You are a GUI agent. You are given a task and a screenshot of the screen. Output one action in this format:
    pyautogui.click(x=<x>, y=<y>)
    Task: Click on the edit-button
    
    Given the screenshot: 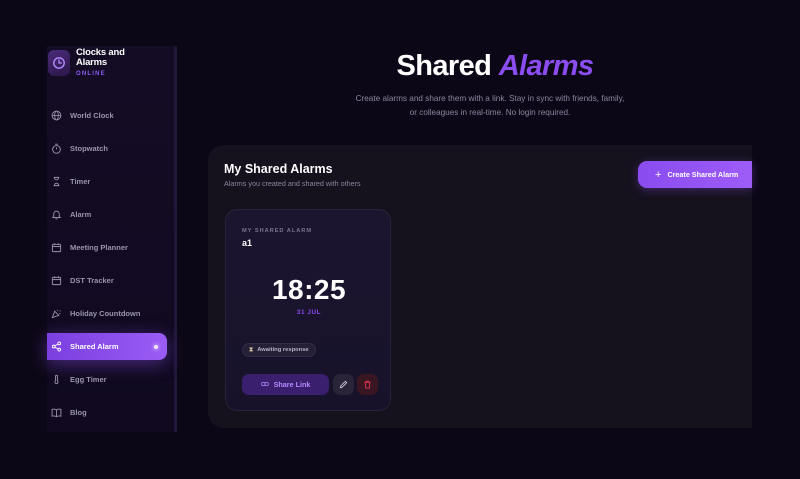 What is the action you would take?
    pyautogui.click(x=343, y=384)
    